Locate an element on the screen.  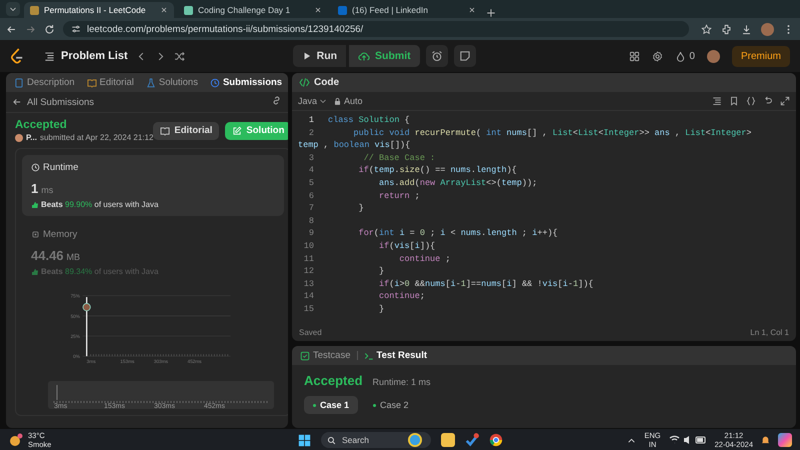
line-number: 14 is located at coordinates (308, 296).